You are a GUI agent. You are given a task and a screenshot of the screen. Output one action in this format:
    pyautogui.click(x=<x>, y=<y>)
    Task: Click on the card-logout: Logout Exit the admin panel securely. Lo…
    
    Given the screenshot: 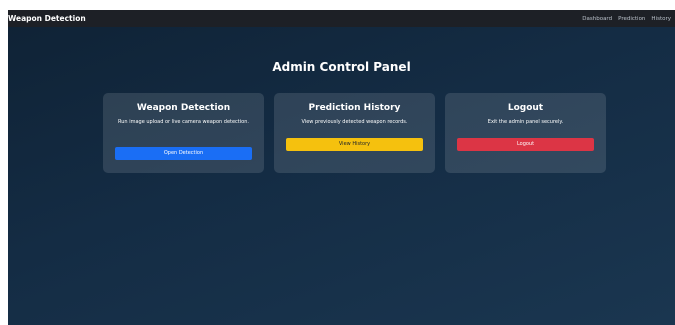 What is the action you would take?
    pyautogui.click(x=525, y=133)
    